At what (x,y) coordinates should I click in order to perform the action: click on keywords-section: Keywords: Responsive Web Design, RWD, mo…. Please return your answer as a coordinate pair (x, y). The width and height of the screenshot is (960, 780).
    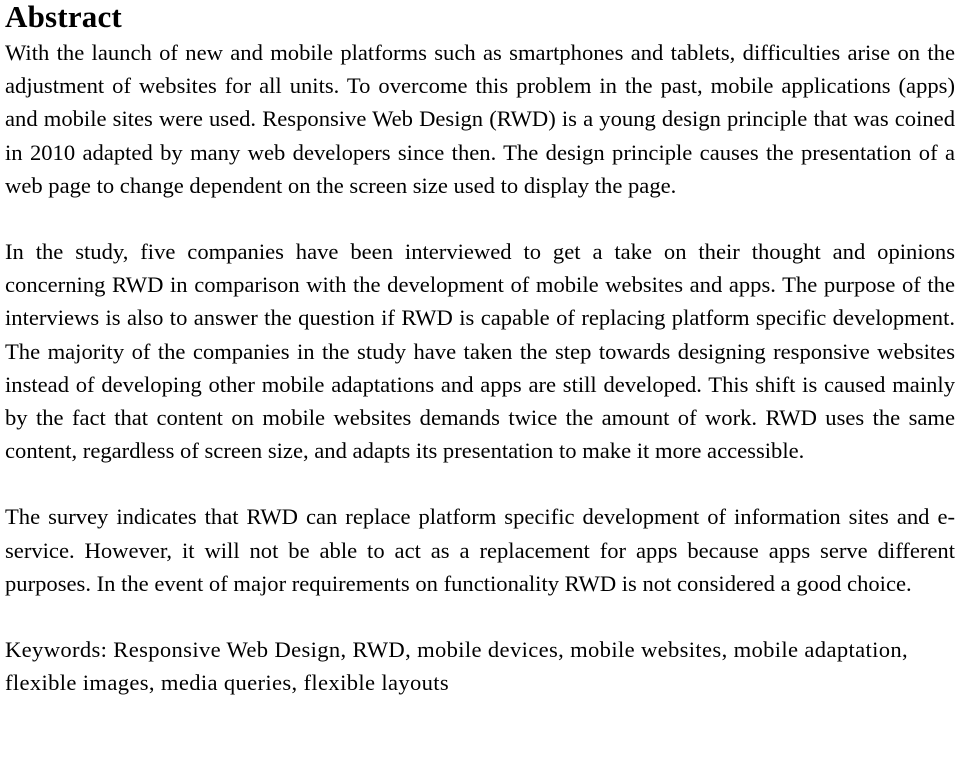
    Looking at the image, I should click on (480, 666).